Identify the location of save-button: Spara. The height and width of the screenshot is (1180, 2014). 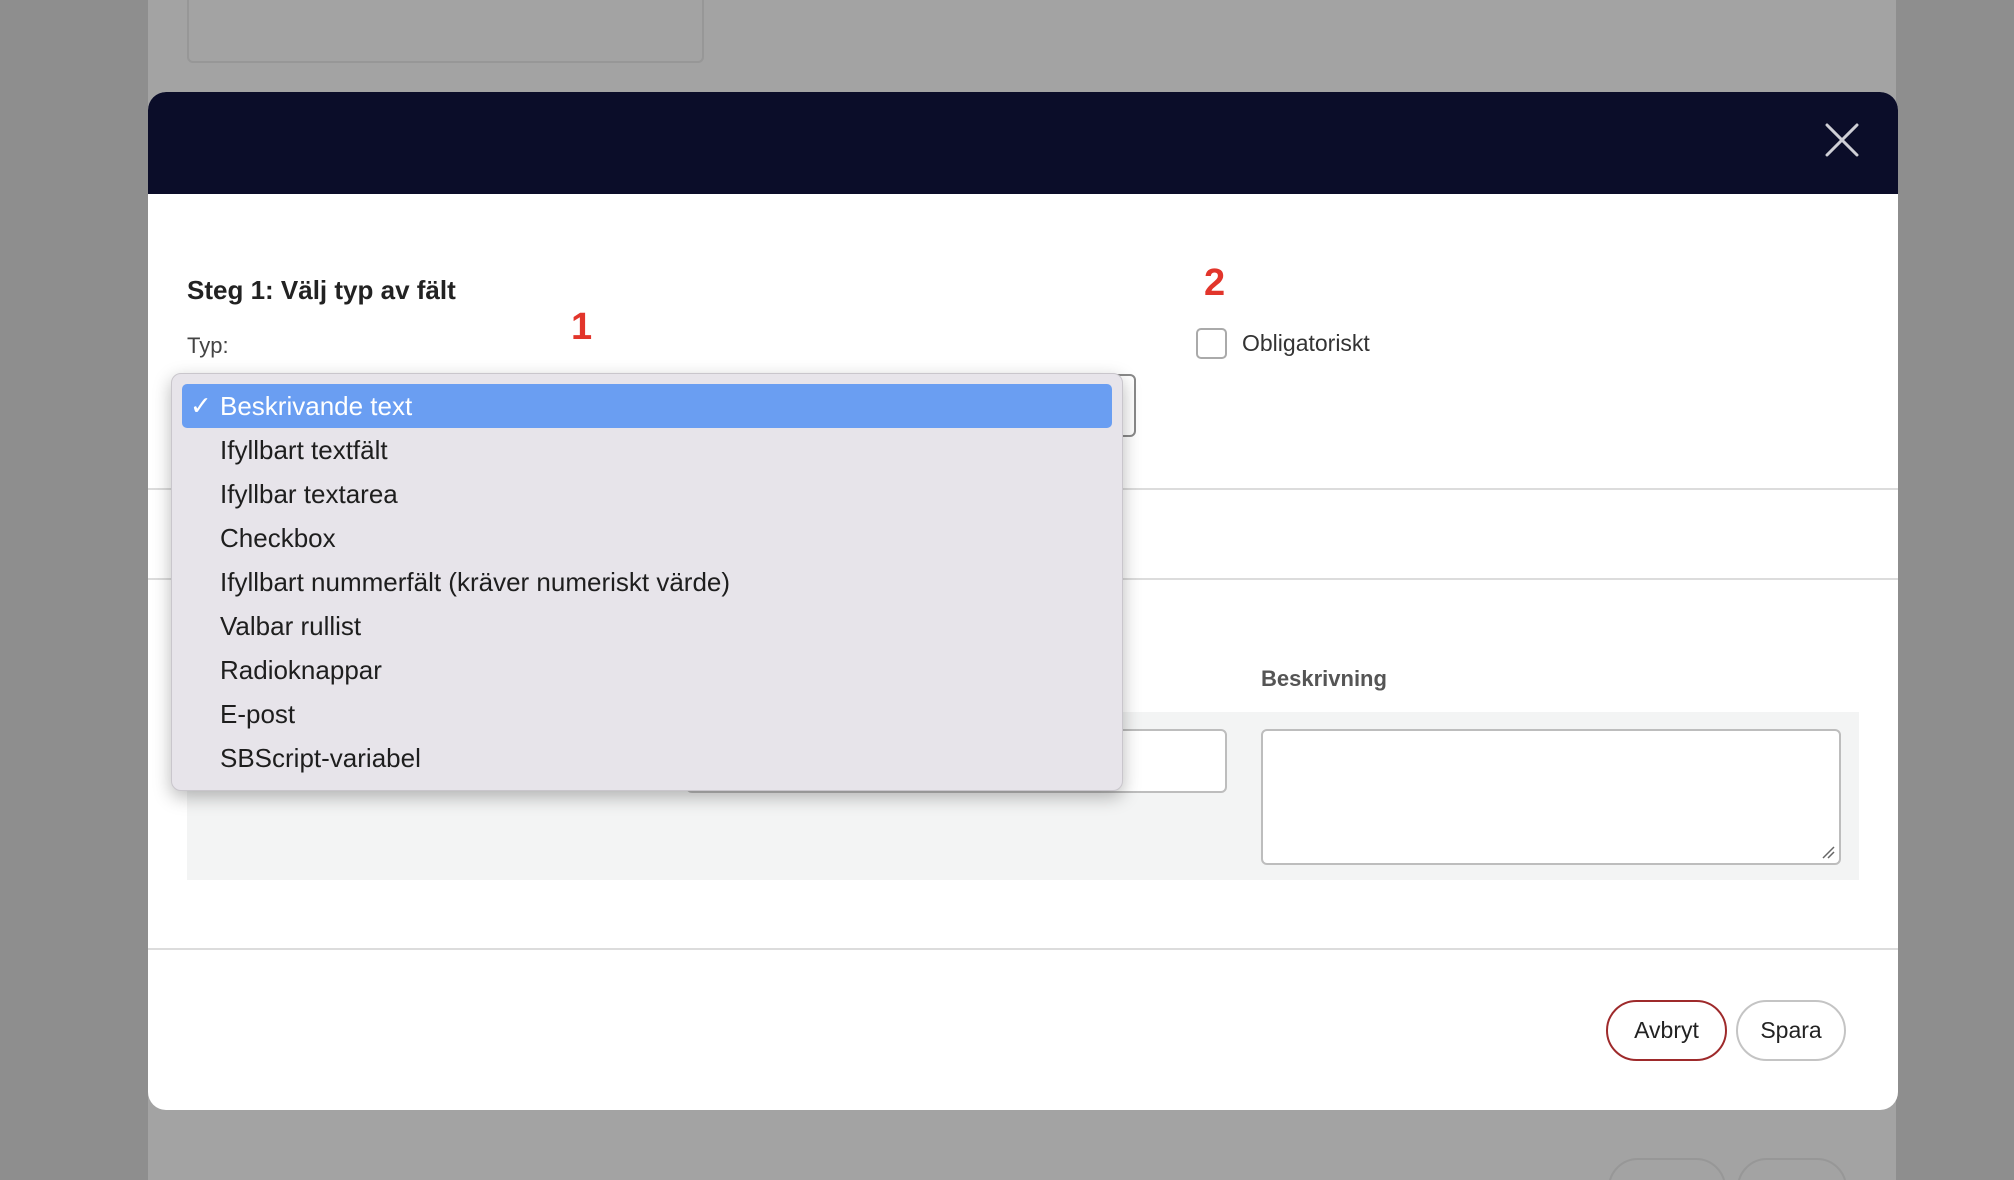
(1791, 1030).